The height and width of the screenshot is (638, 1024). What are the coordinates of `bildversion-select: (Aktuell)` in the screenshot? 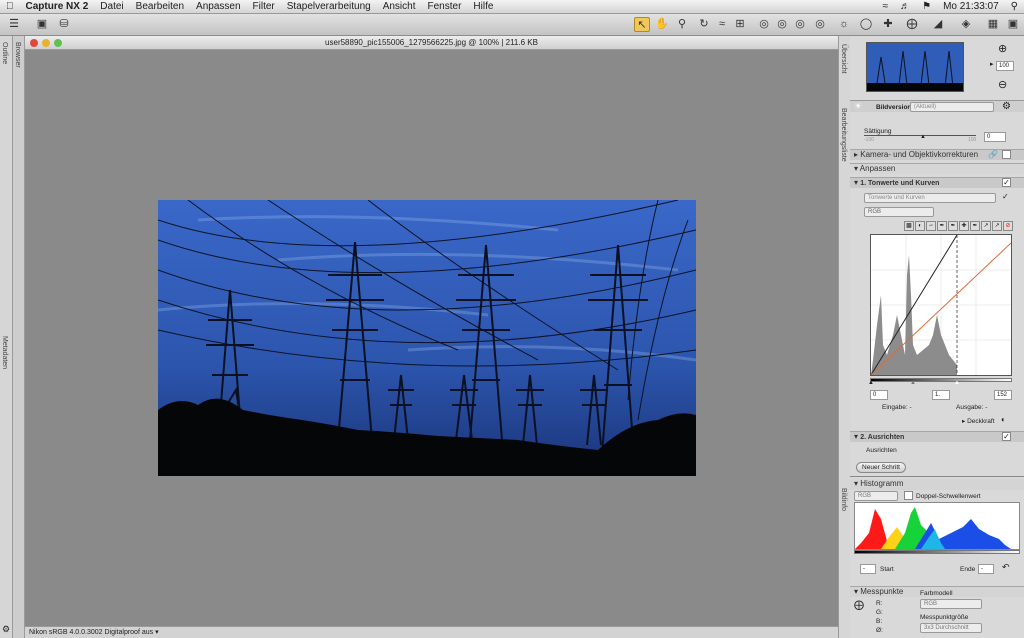 It's located at (952, 107).